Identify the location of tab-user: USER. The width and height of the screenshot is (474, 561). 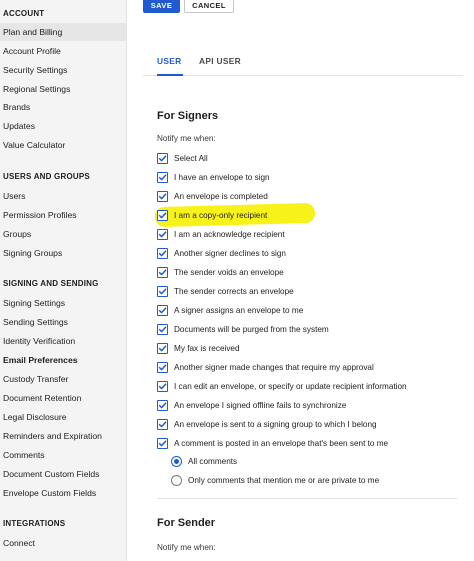
(169, 61).